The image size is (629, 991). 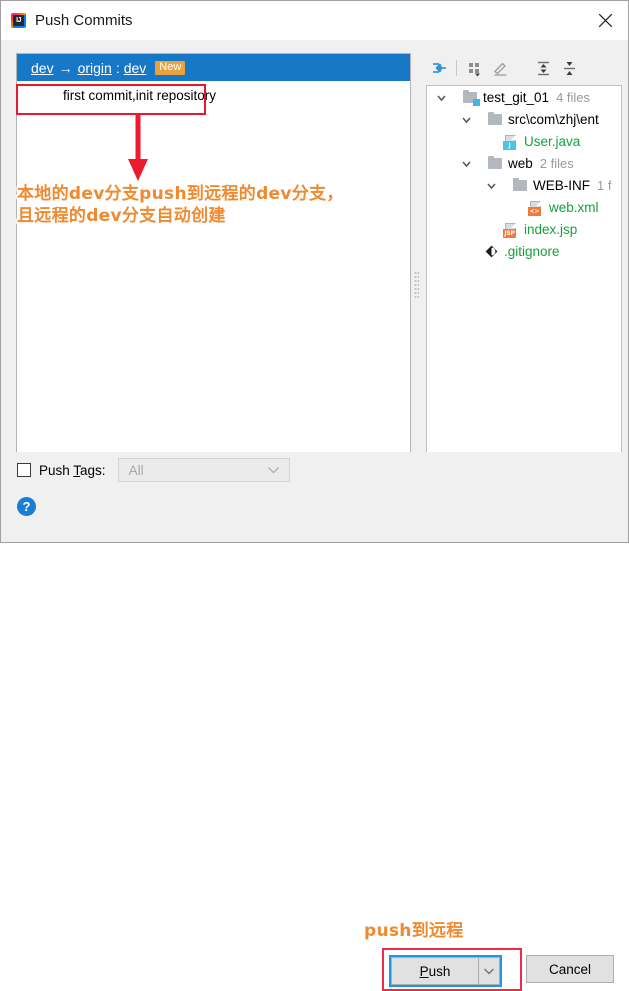 I want to click on expand-all-icon, so click(x=543, y=68).